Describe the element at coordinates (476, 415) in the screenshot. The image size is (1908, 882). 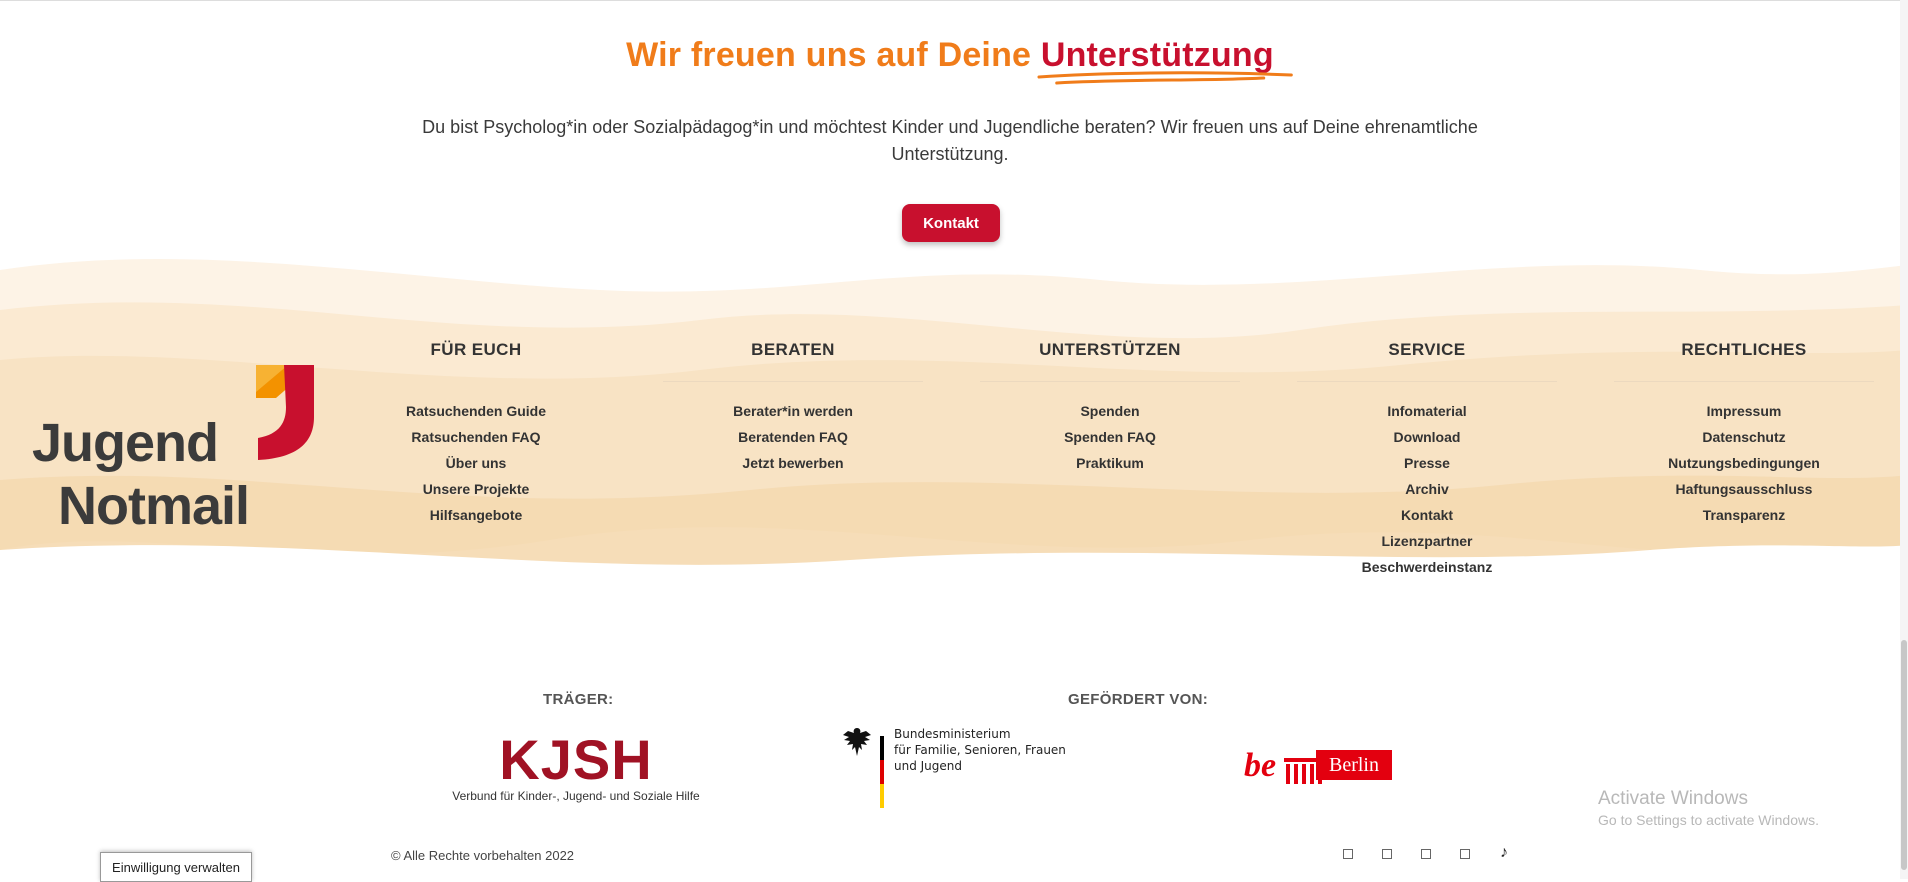
I see `footer-link-ratsuchenden-guide: Ratsuchenden Guide` at that location.